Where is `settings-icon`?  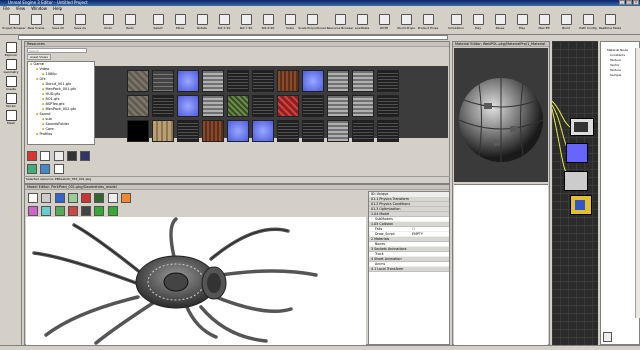
settings-icon is located at coordinates (112, 198).